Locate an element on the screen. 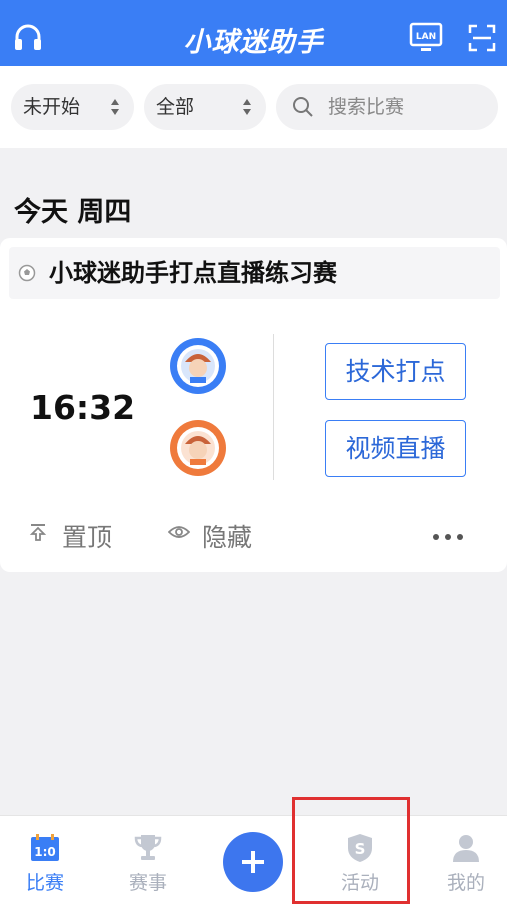  status-select-value: 未开始 is located at coordinates (52, 107).